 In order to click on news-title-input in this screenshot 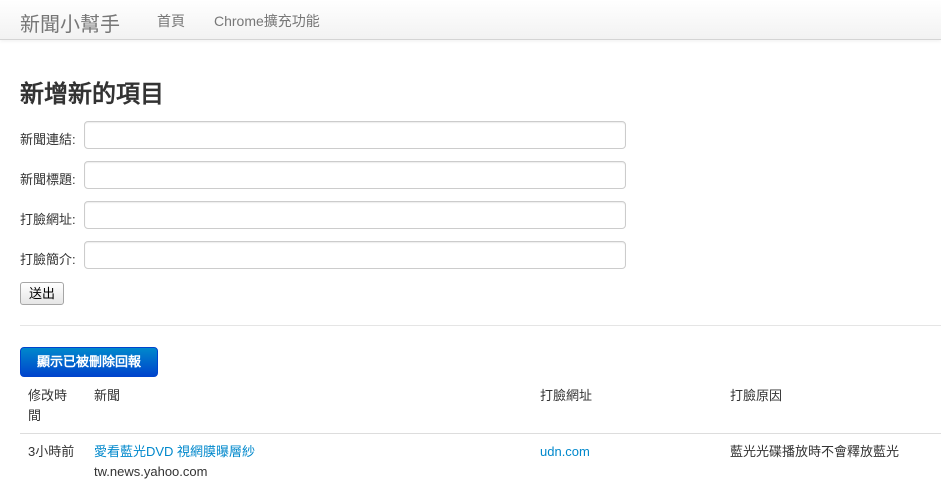, I will do `click(355, 175)`.